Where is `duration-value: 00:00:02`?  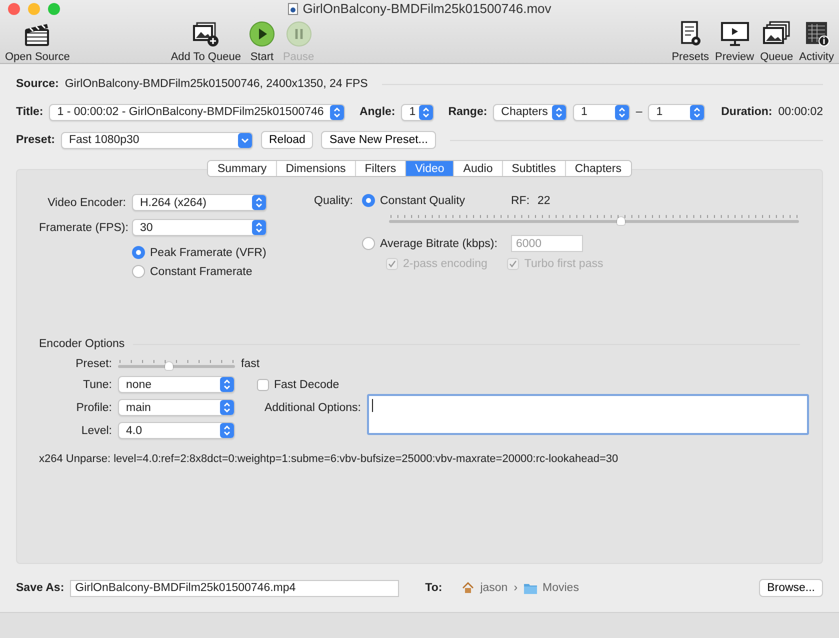 duration-value: 00:00:02 is located at coordinates (800, 112).